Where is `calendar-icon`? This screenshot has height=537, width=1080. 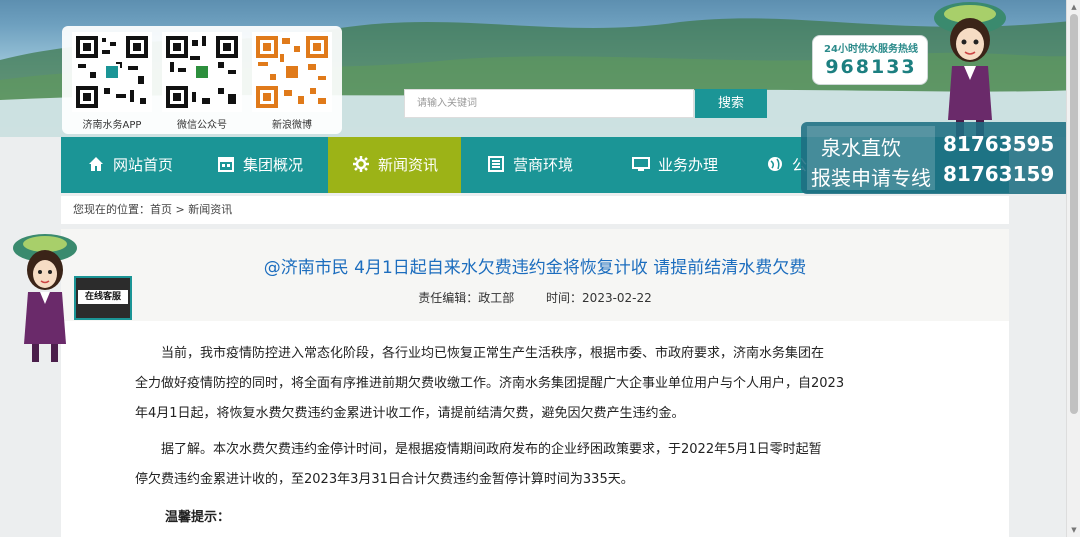
calendar-icon is located at coordinates (226, 164).